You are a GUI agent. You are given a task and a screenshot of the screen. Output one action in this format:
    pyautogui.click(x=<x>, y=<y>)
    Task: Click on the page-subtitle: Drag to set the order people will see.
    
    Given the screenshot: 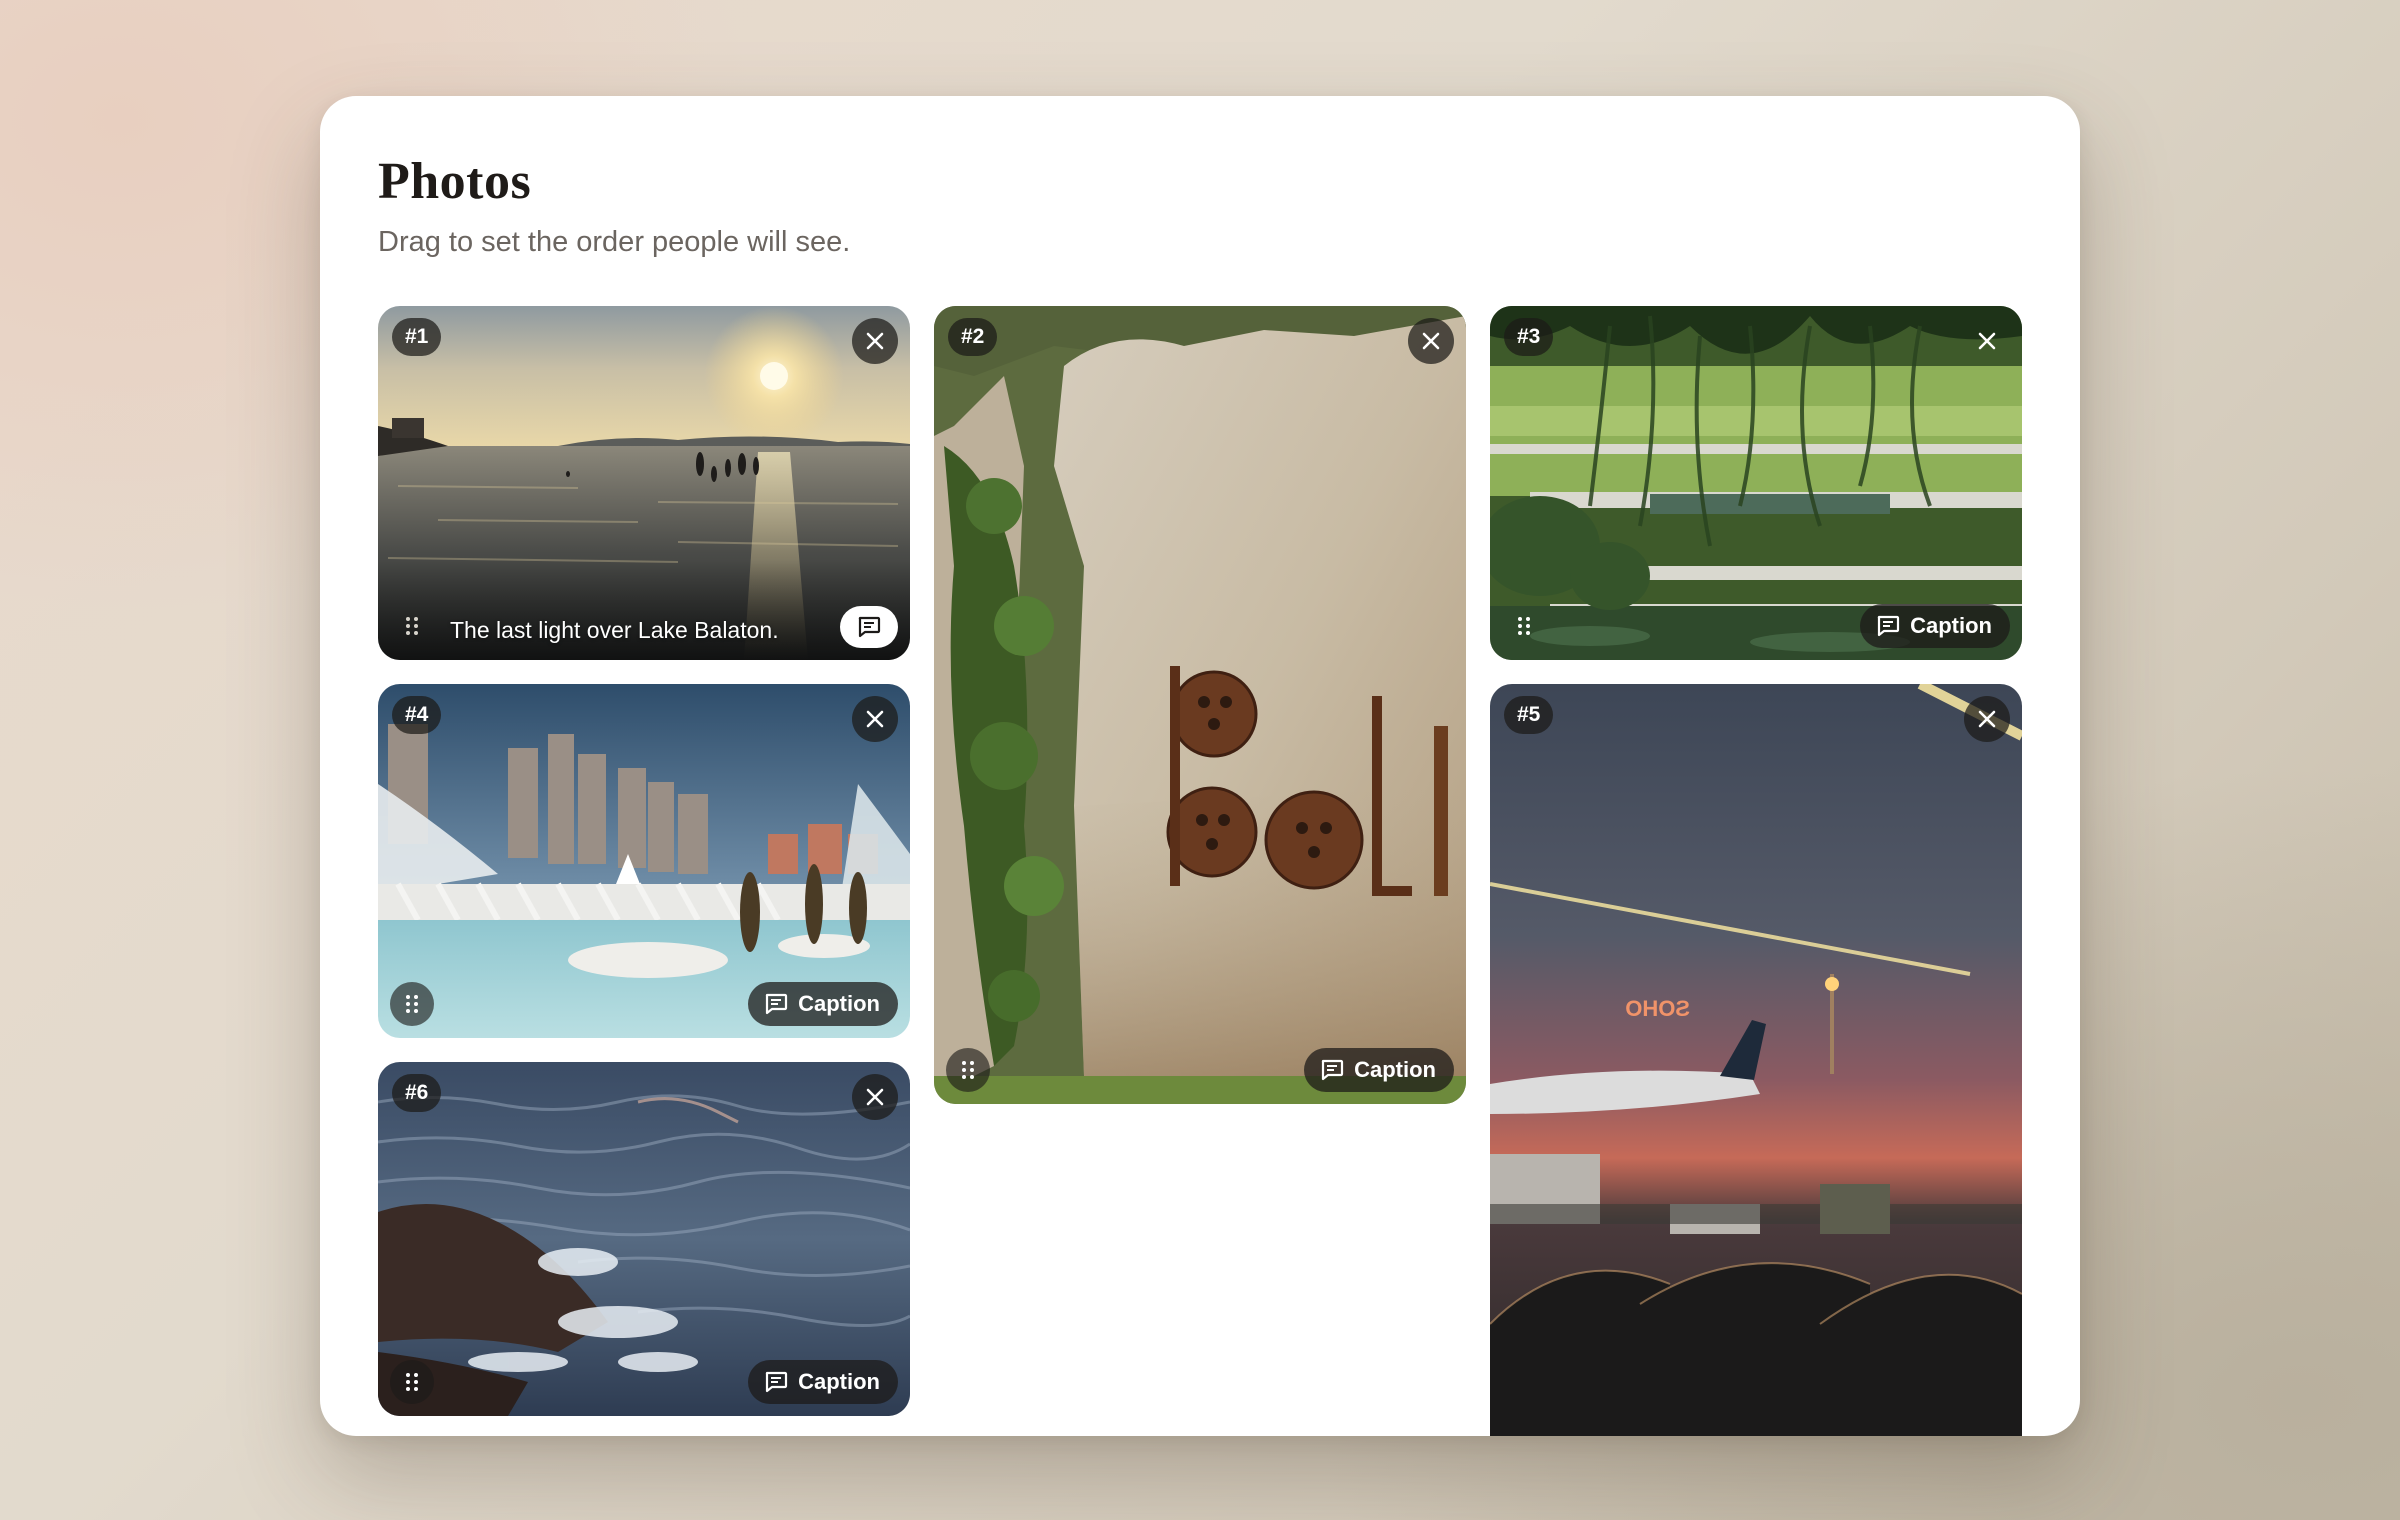 What is the action you would take?
    pyautogui.click(x=614, y=242)
    